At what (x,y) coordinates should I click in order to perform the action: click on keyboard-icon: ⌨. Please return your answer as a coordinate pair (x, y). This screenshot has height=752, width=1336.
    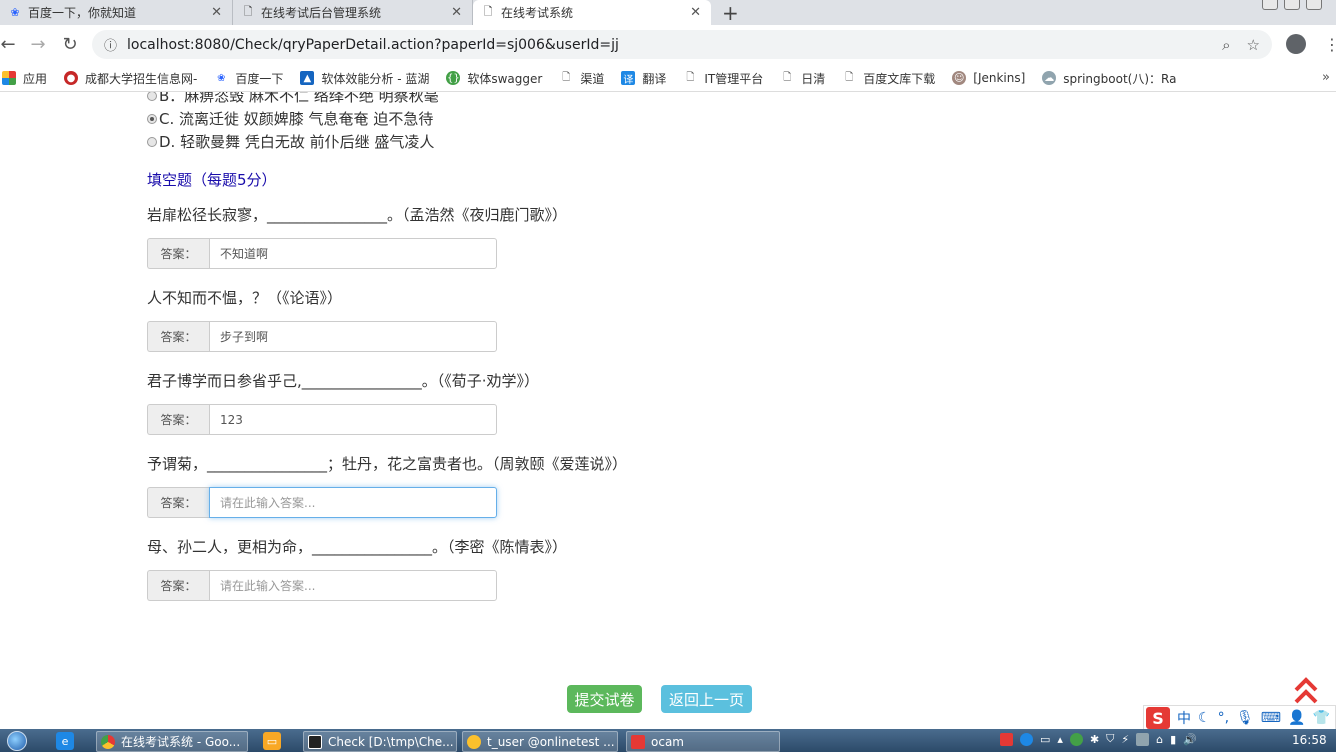
    Looking at the image, I should click on (1271, 718).